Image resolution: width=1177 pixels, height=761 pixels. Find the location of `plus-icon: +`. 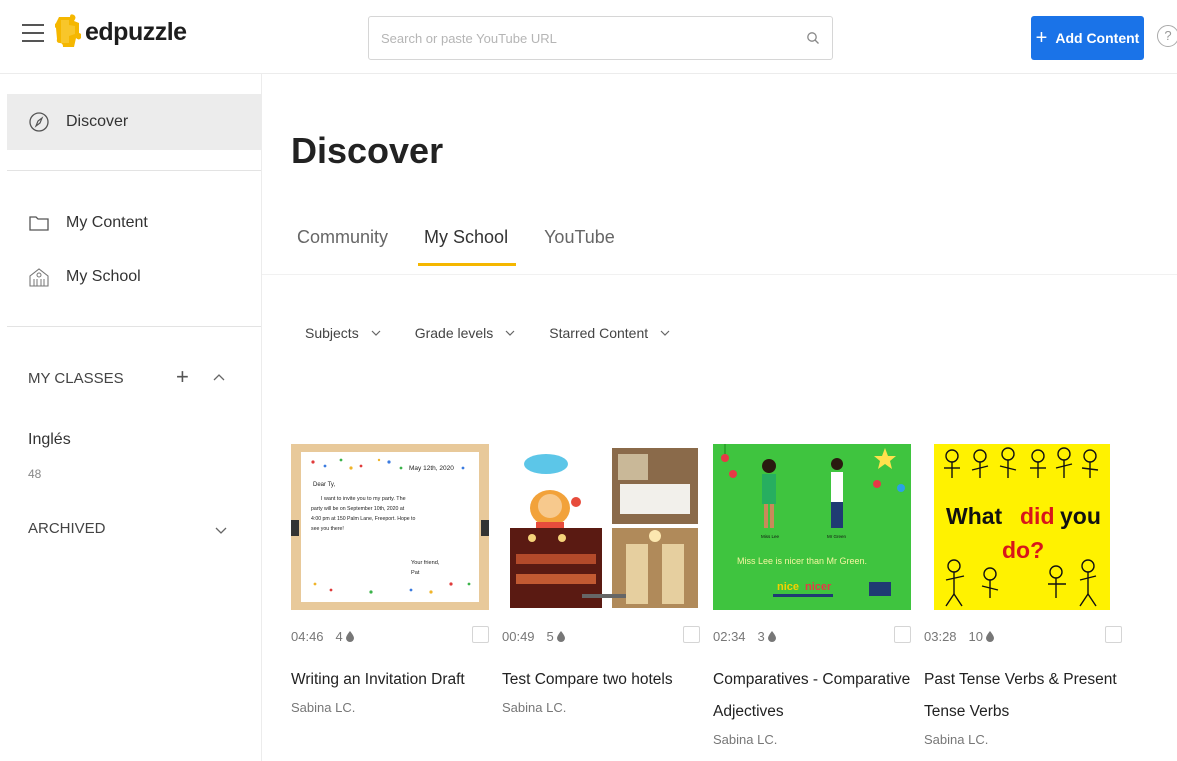

plus-icon: + is located at coordinates (1041, 38).